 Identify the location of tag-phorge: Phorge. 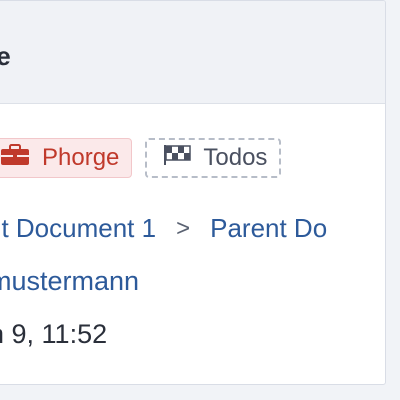
(66, 158).